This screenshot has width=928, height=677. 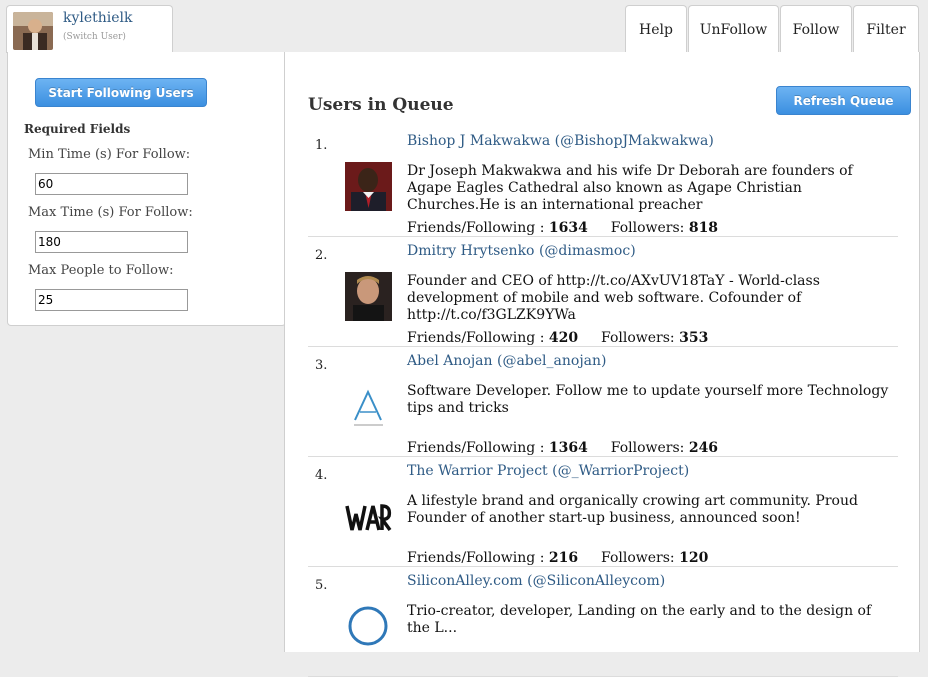 I want to click on tab-filter: Filter, so click(x=886, y=29).